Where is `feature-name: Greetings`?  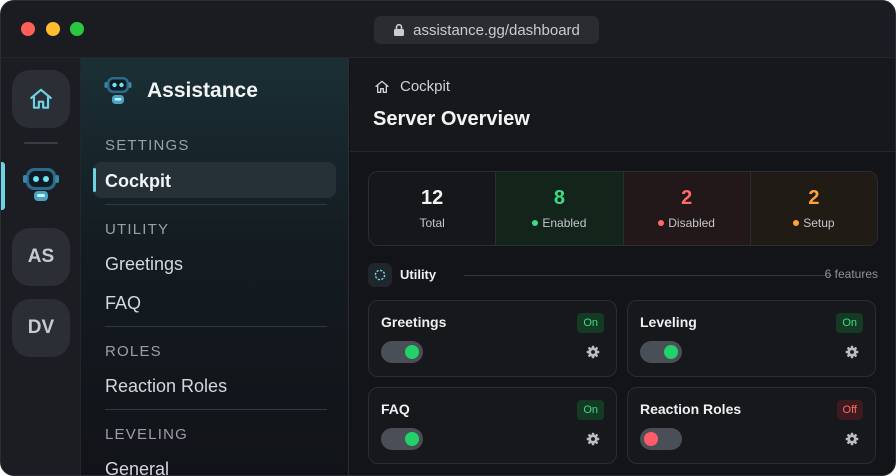
feature-name: Greetings is located at coordinates (414, 322).